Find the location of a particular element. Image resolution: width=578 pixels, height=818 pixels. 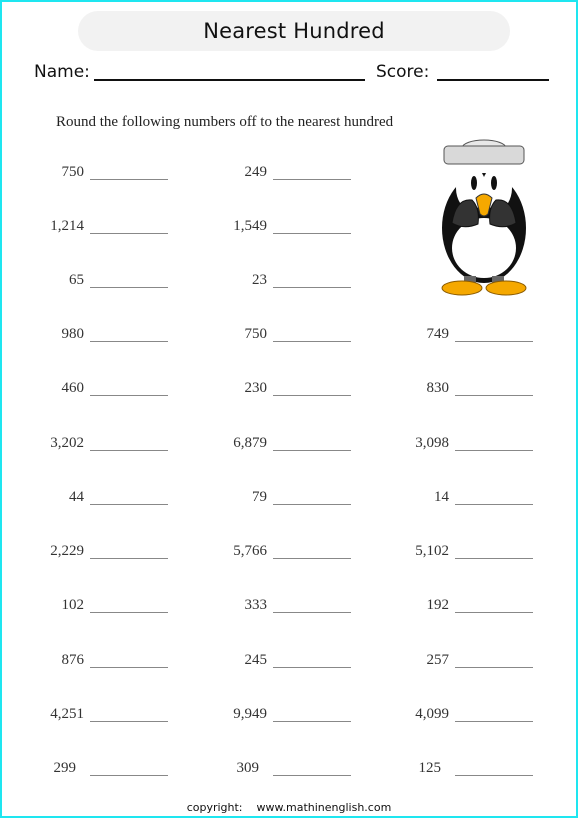

exercise-number: 192 is located at coordinates (438, 605).